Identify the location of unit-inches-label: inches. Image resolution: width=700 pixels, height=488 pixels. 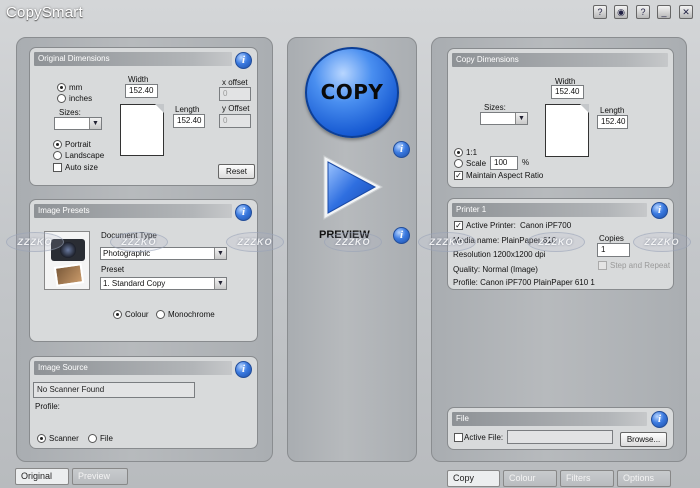
(81, 98).